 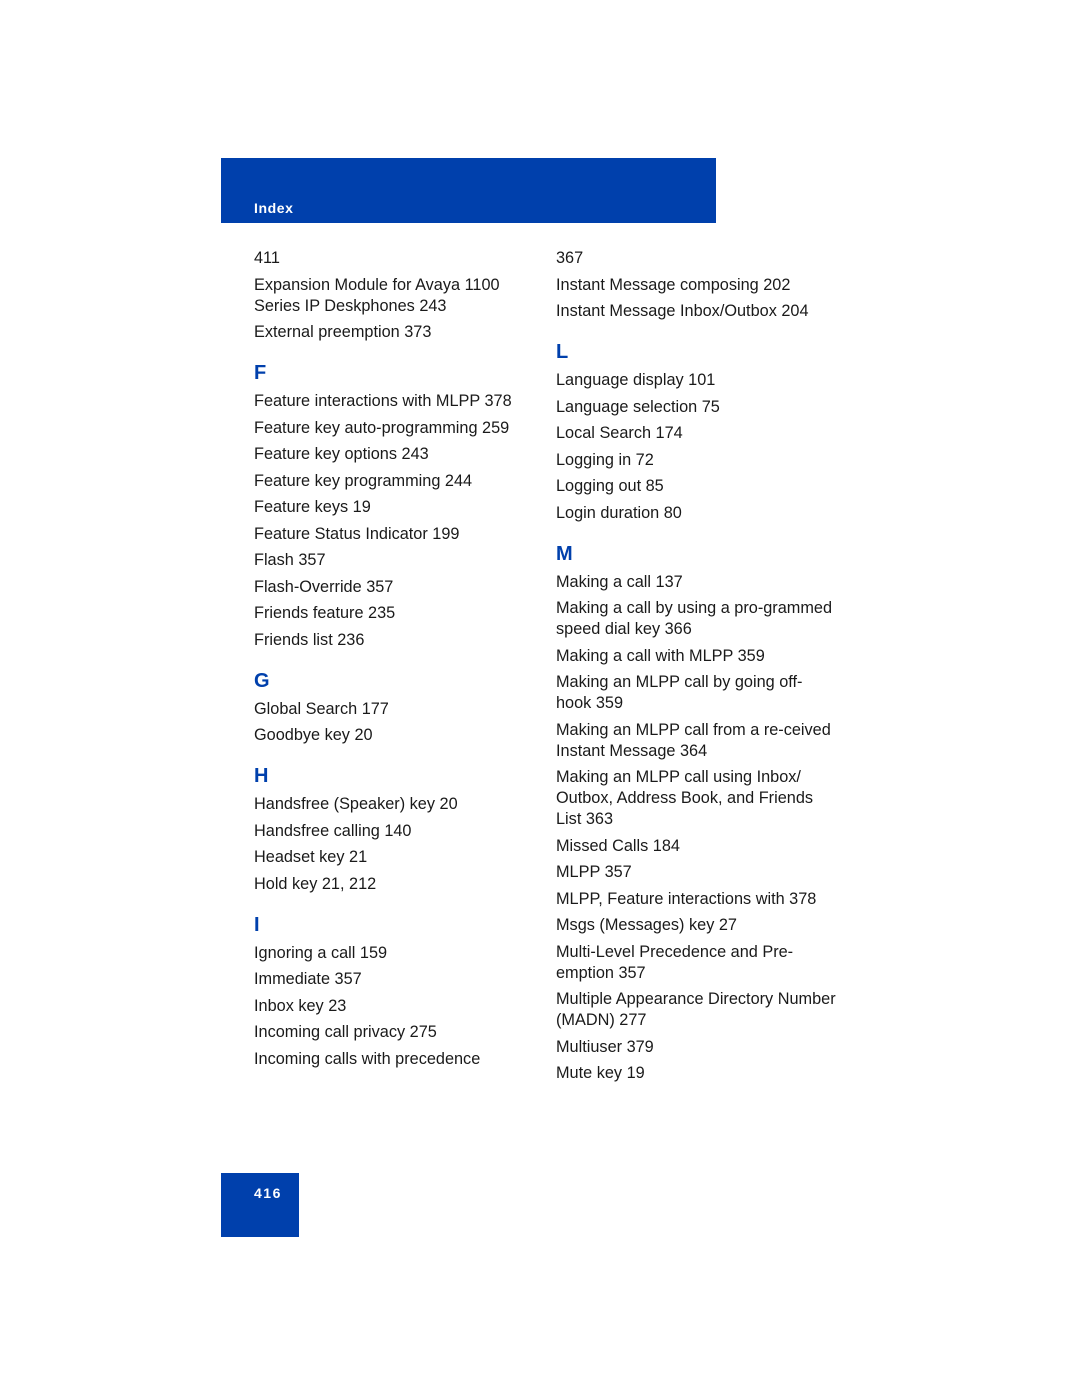 I want to click on index-entry: Mute key 19, so click(x=600, y=1073).